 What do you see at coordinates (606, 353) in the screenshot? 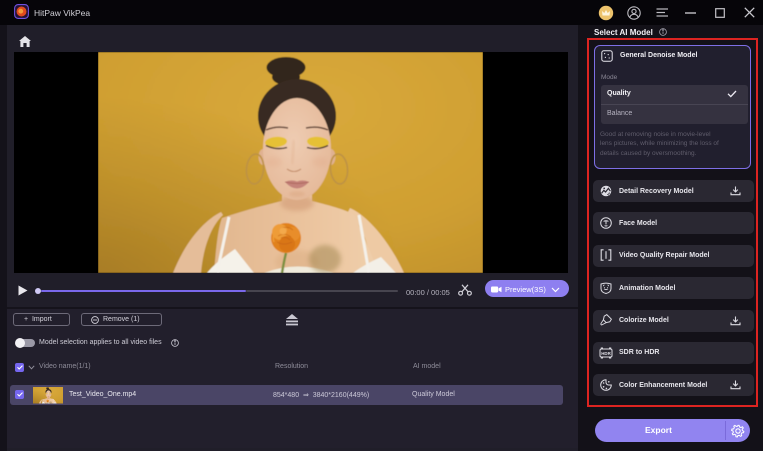
I see `svg-text: HDR` at bounding box center [606, 353].